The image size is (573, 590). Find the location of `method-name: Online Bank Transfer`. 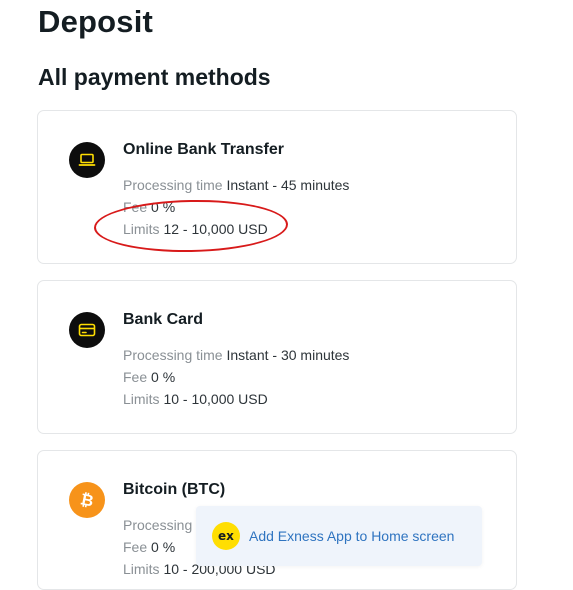

method-name: Online Bank Transfer is located at coordinates (203, 149).